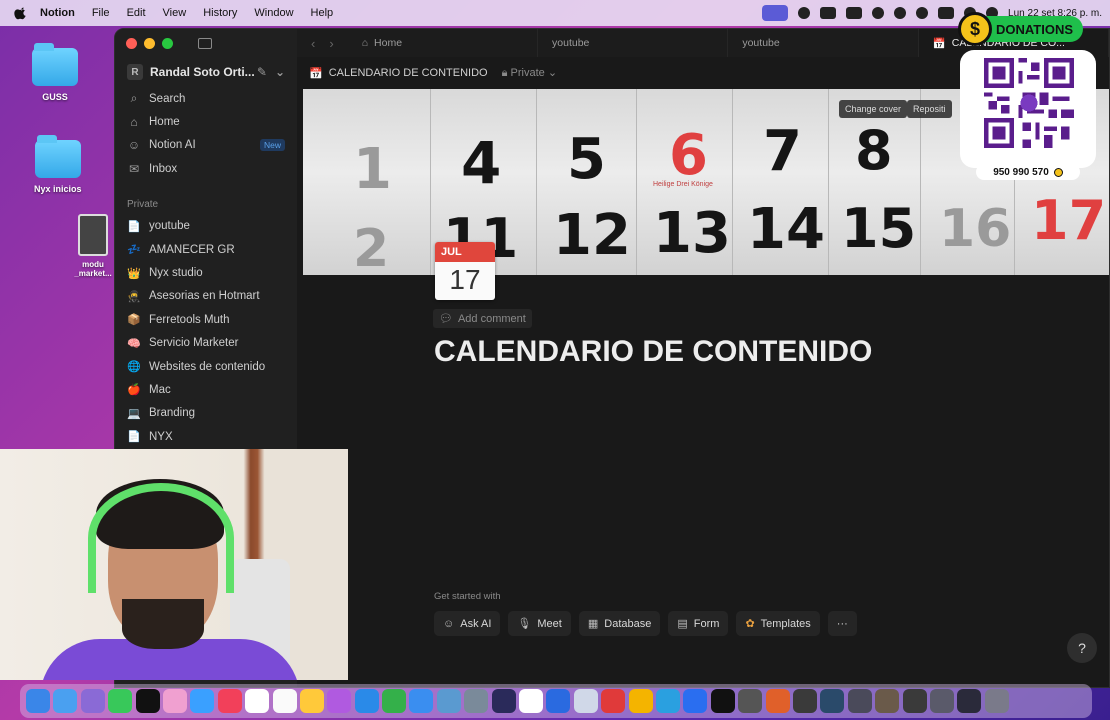 The height and width of the screenshot is (720, 1110). Describe the element at coordinates (206, 272) in the screenshot. I see `sidebar-page-nyx-studio: 👑 Nyx studio` at that location.